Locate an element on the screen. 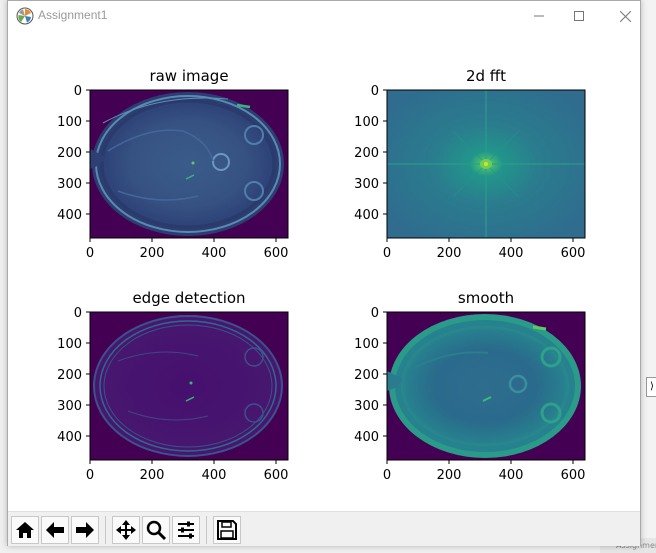 The width and height of the screenshot is (656, 553). minimize-icon is located at coordinates (539, 16).